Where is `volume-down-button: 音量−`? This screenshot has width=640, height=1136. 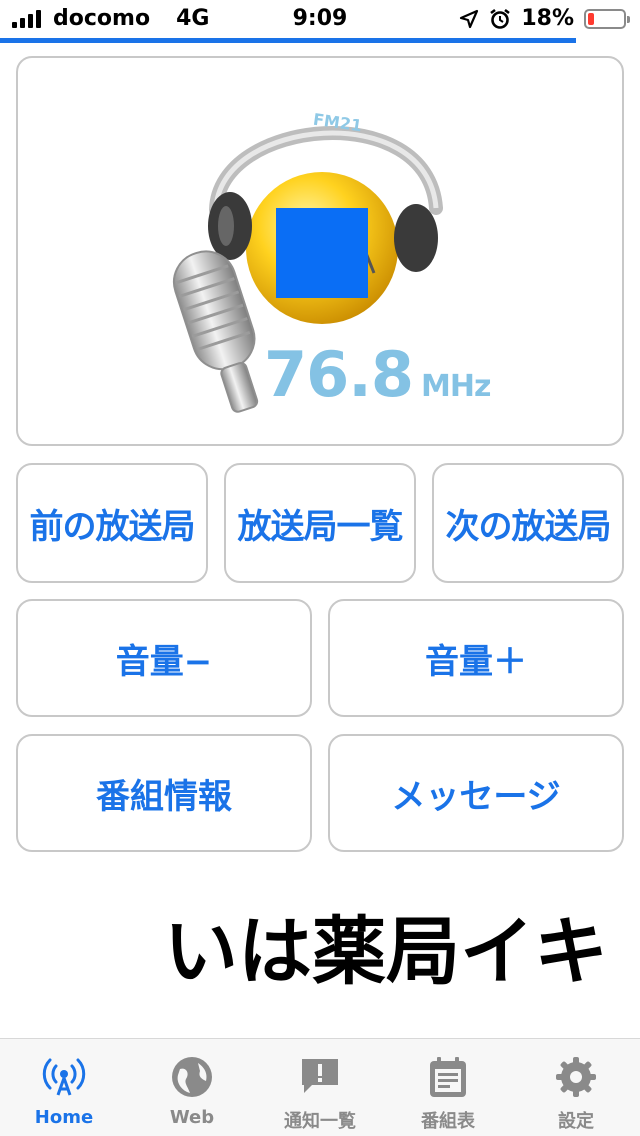 volume-down-button: 音量− is located at coordinates (164, 658).